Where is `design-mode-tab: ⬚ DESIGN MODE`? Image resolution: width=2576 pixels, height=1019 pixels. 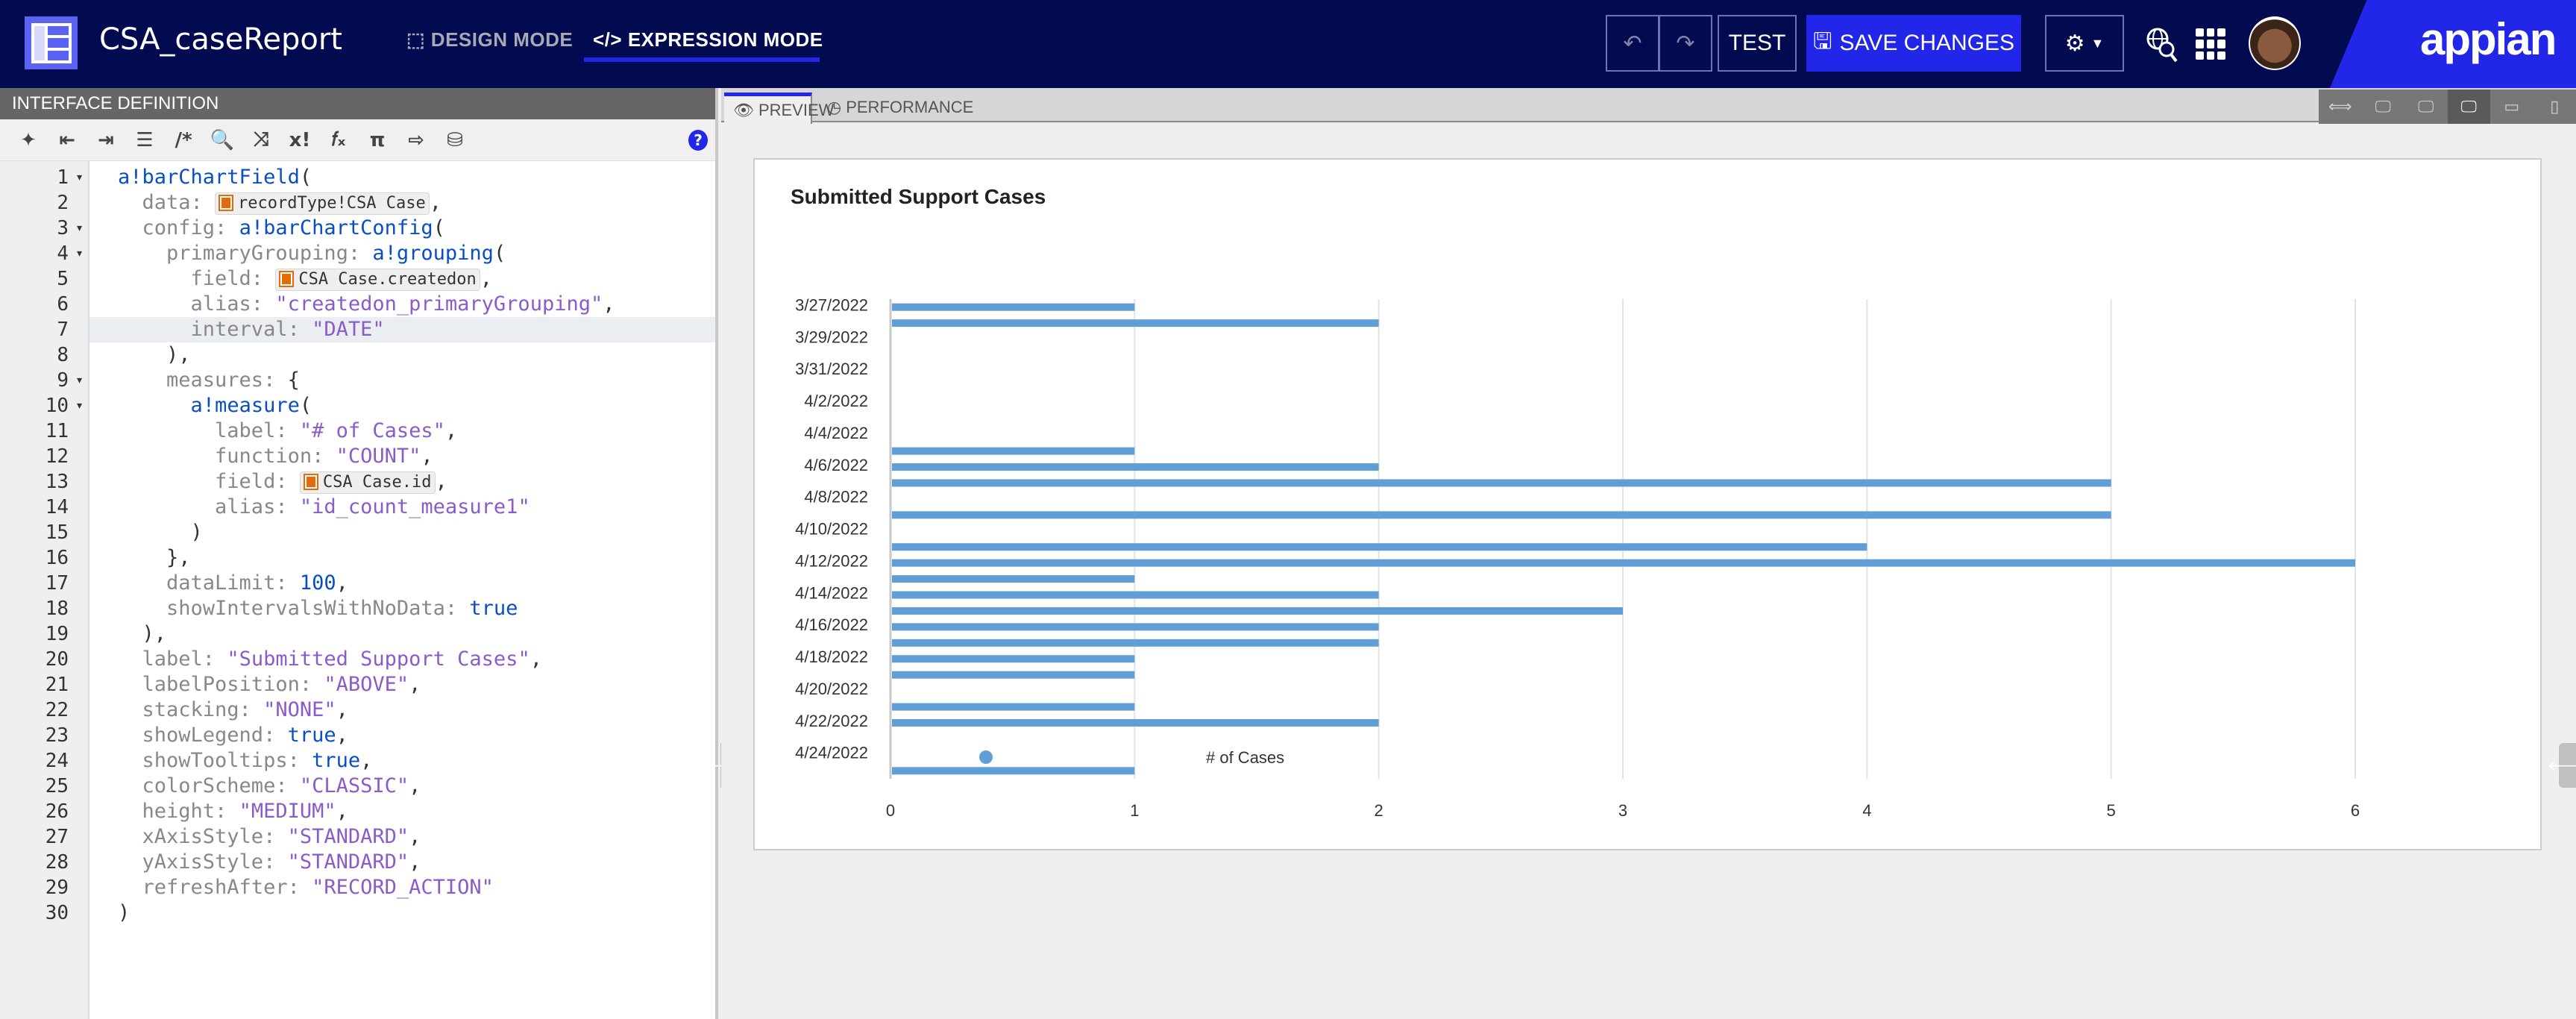
design-mode-tab: ⬚ DESIGN MODE is located at coordinates (490, 39).